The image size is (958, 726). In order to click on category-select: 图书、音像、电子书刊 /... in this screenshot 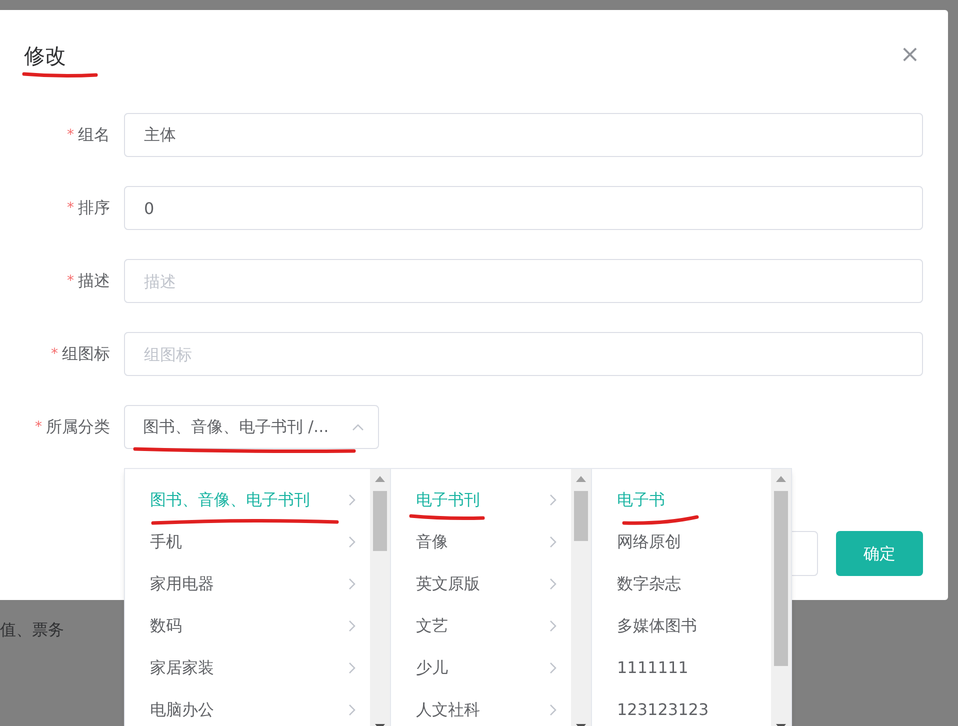, I will do `click(251, 427)`.